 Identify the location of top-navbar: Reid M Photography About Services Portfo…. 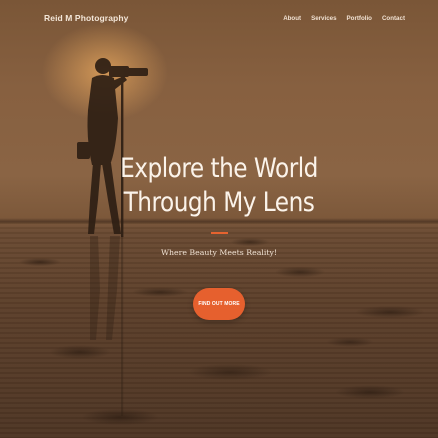
(219, 18).